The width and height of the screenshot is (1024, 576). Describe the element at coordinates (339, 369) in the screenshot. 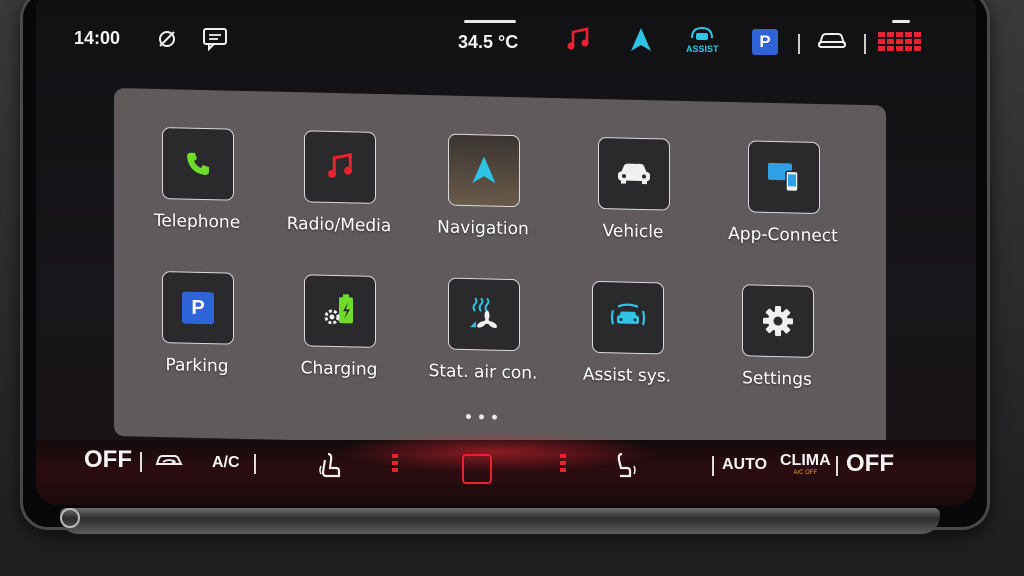

I see `app-label: Charging` at that location.